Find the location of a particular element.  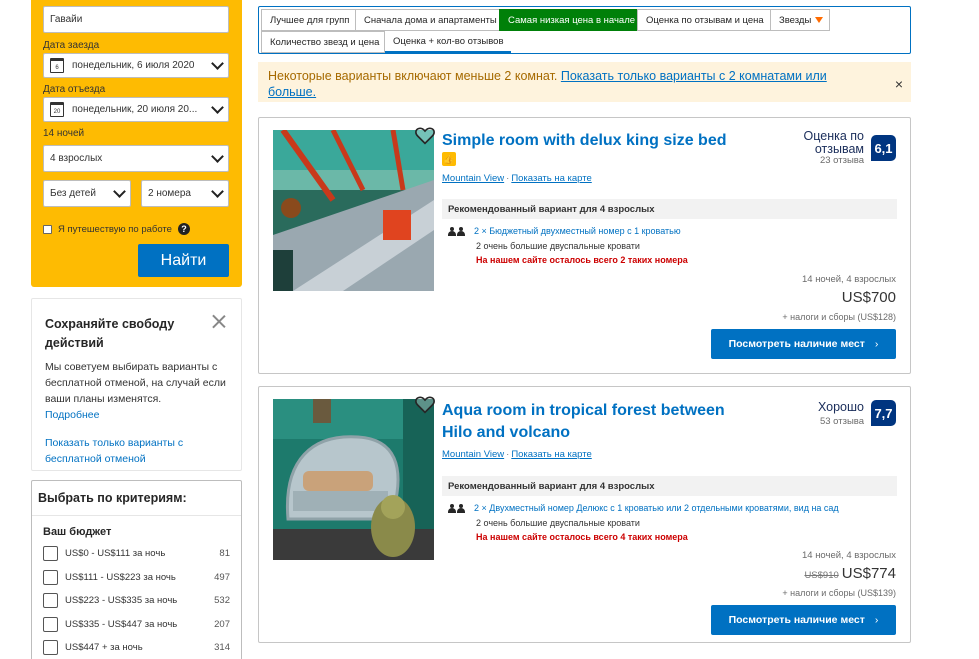

review-score-badge: 6,1 is located at coordinates (883, 148).